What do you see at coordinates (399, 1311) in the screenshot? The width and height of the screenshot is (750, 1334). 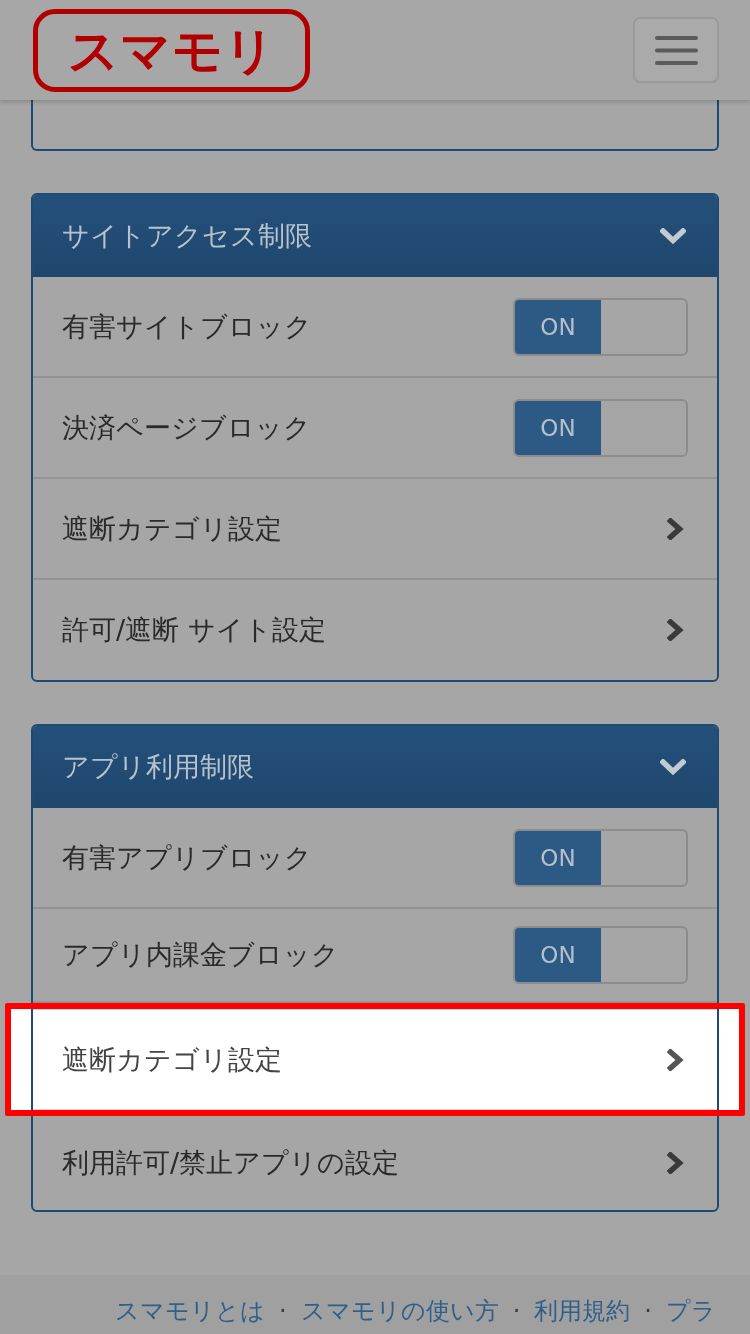 I see `footer-link: スマモリの使い方` at bounding box center [399, 1311].